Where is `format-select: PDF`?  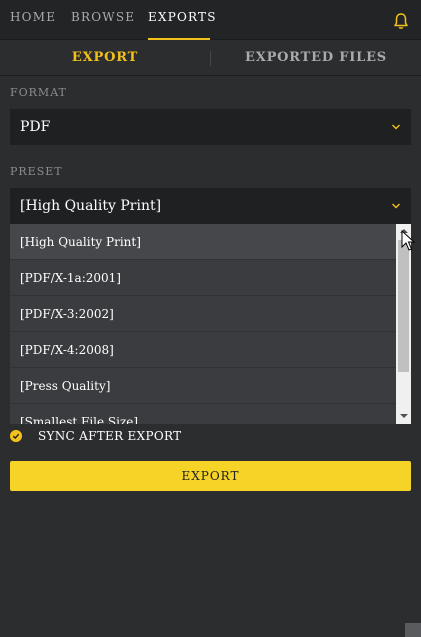
format-select: PDF is located at coordinates (210, 127).